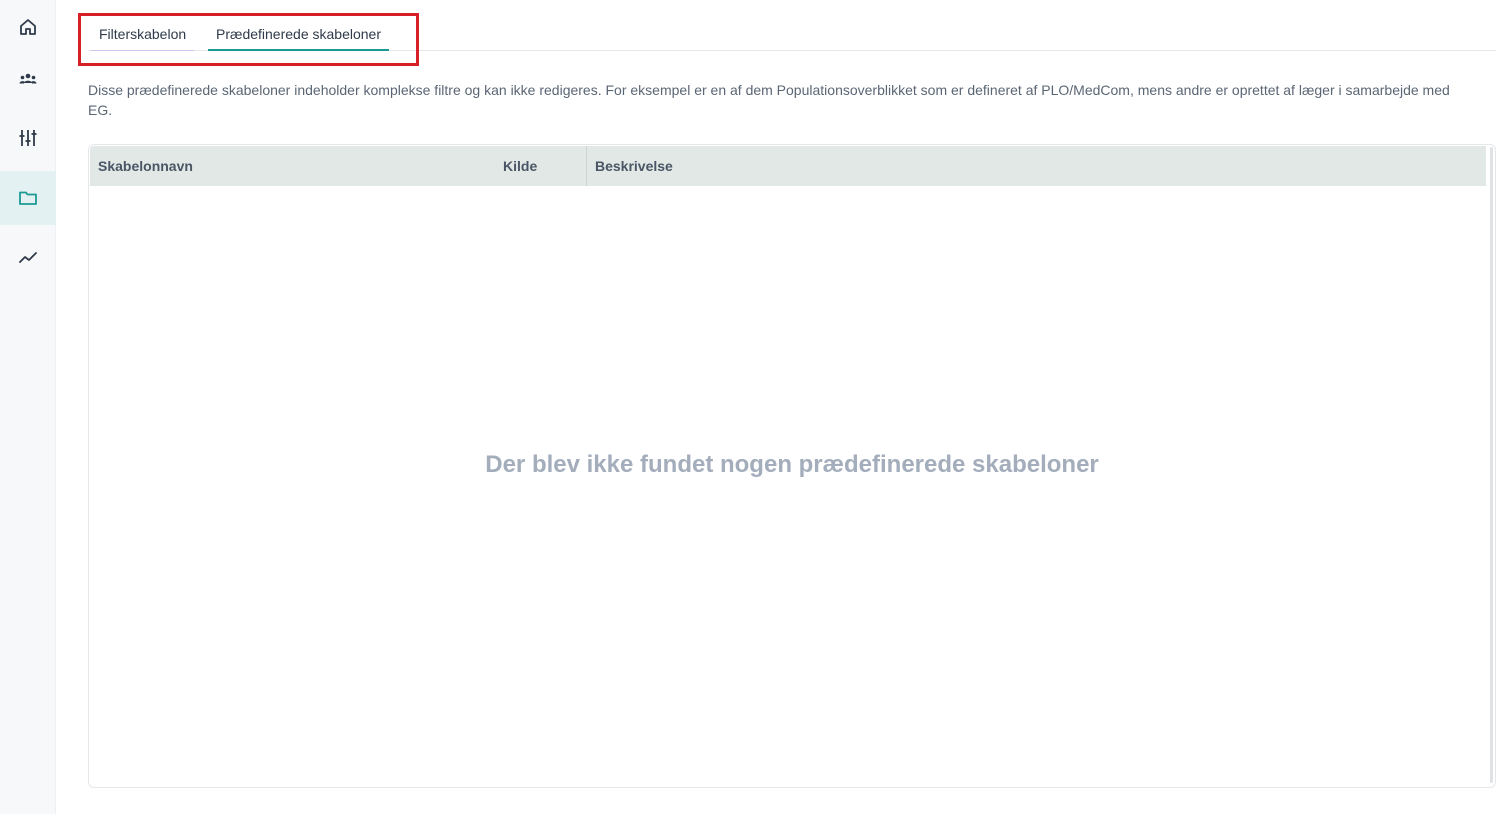 The width and height of the screenshot is (1511, 814). I want to click on nav-filters, so click(28, 138).